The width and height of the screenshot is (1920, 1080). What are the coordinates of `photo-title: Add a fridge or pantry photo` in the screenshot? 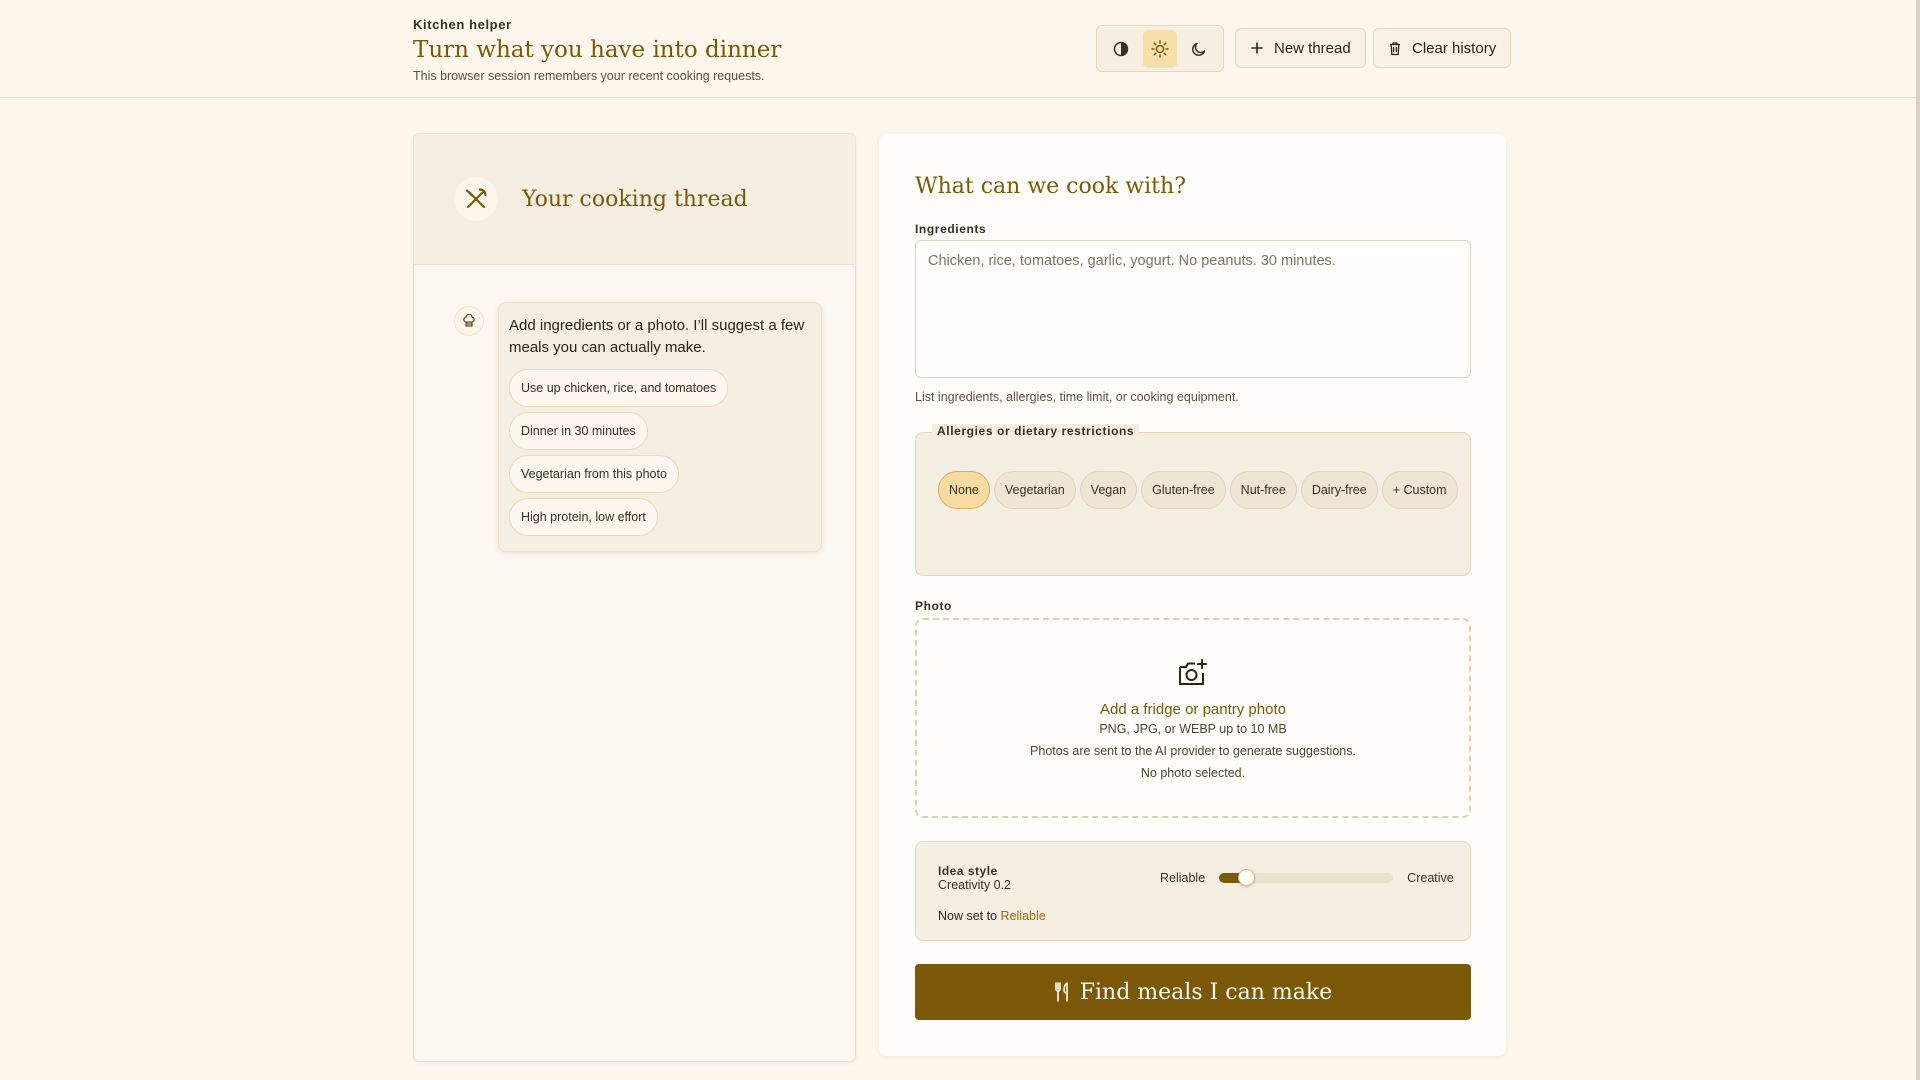 It's located at (1193, 709).